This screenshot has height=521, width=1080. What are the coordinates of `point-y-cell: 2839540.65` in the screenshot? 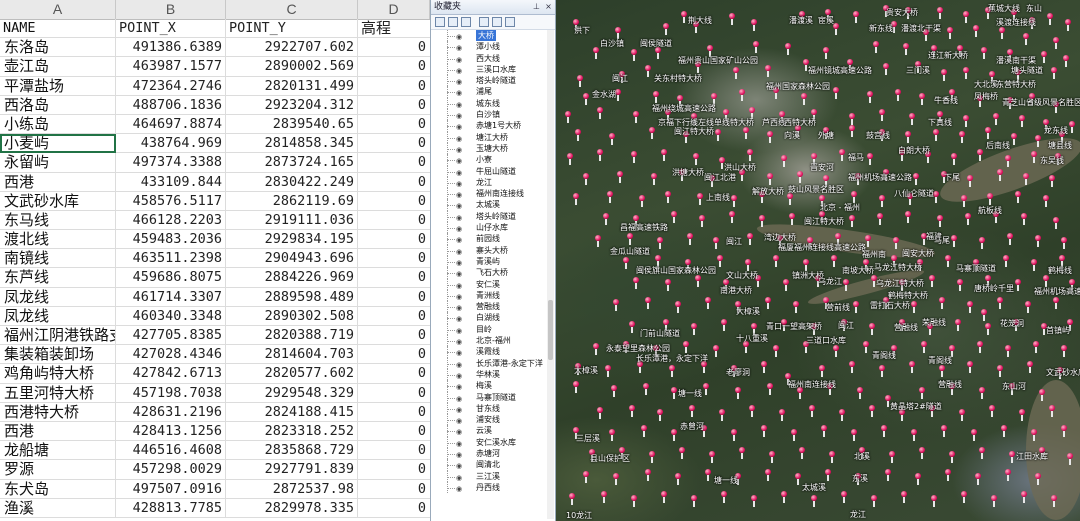 It's located at (292, 124).